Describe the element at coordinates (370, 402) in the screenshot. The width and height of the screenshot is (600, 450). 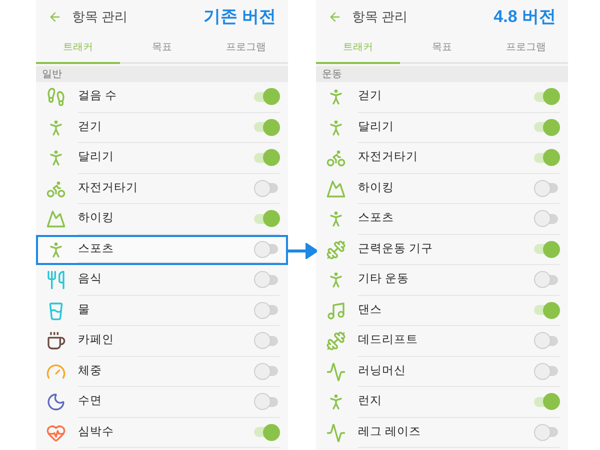
I see `item-label: 런지` at that location.